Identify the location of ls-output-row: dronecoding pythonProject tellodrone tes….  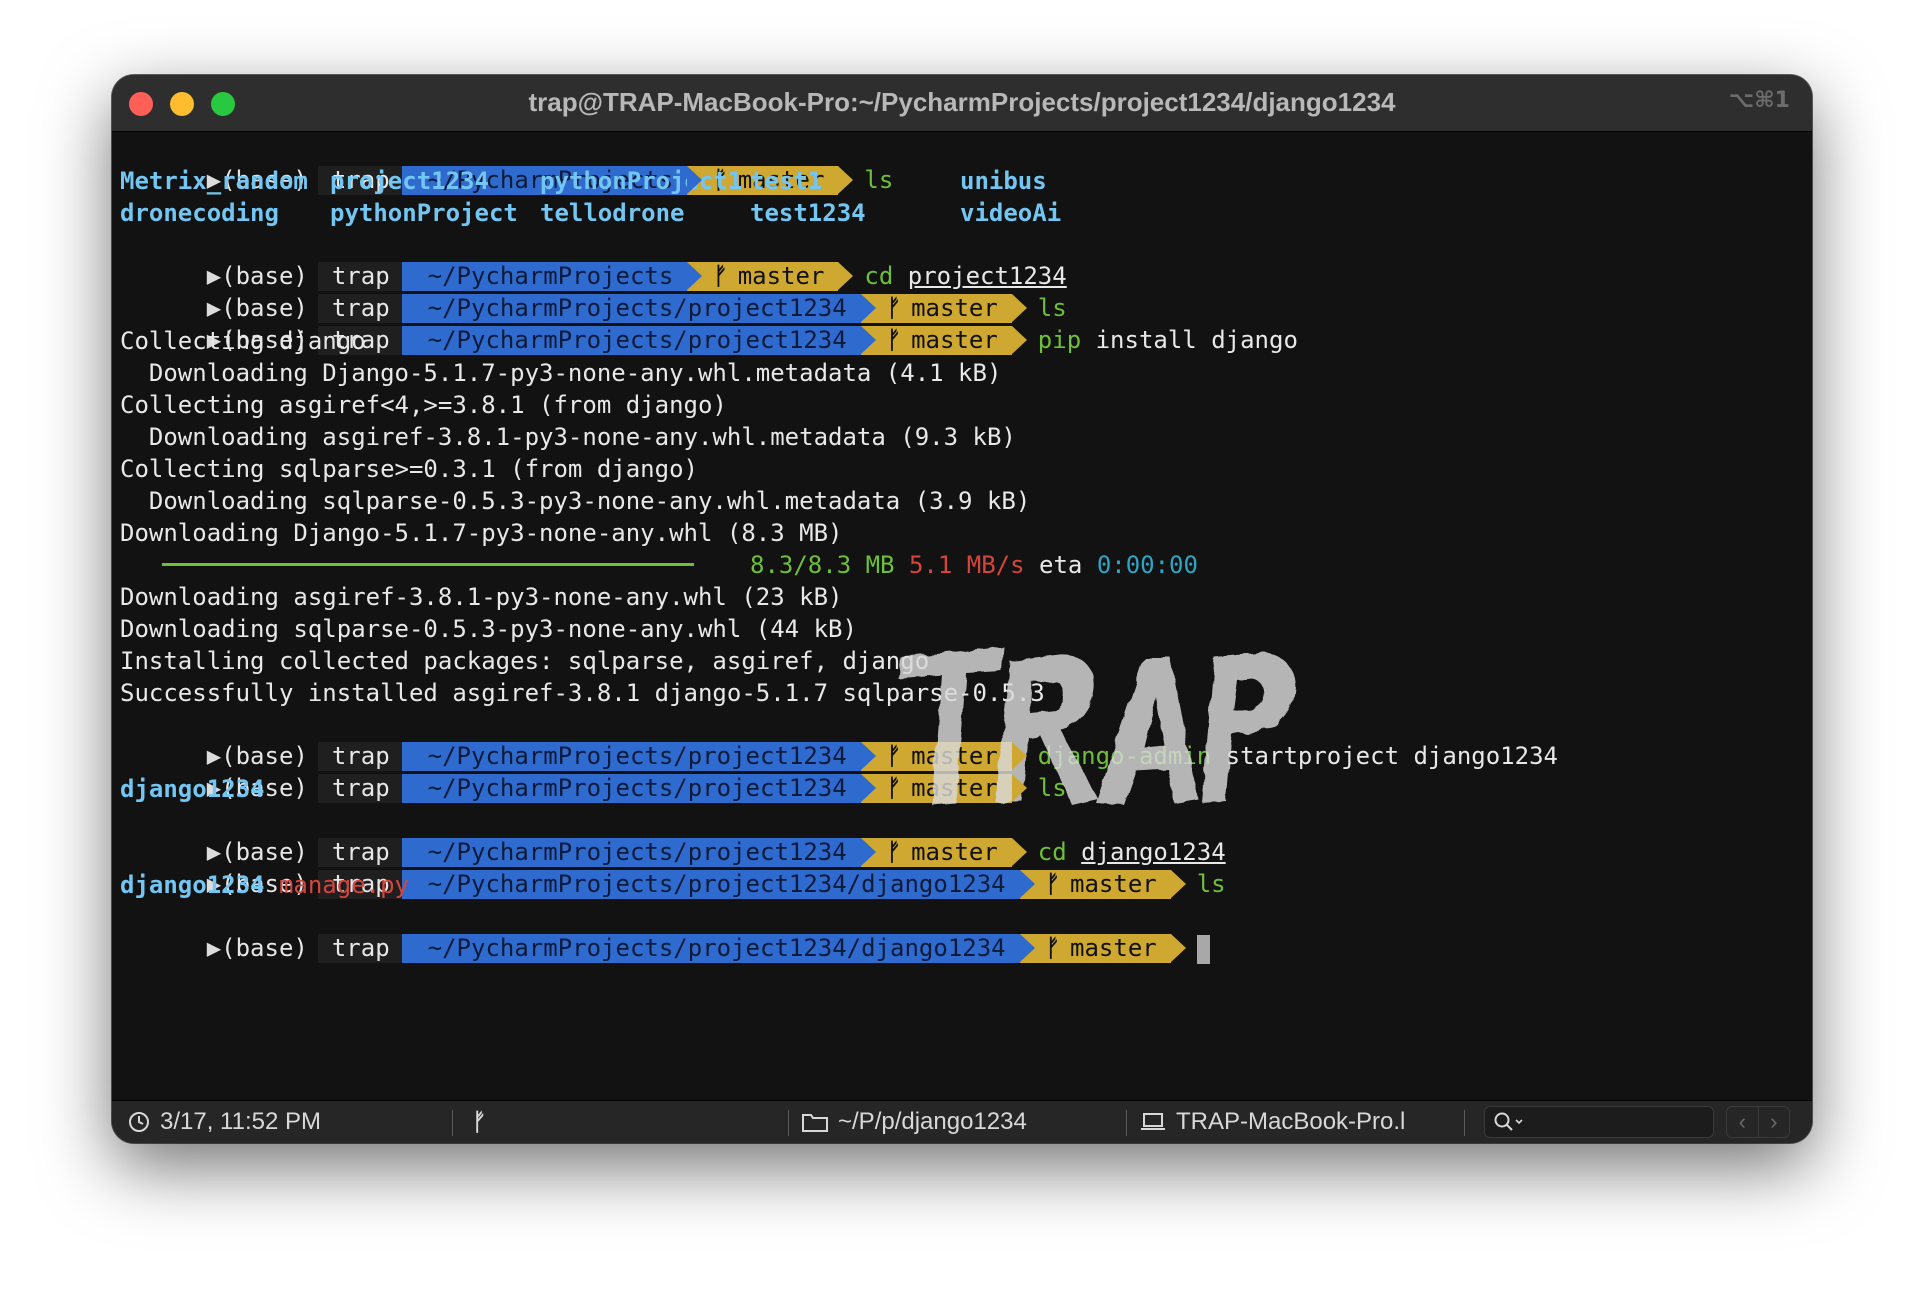
(966, 213).